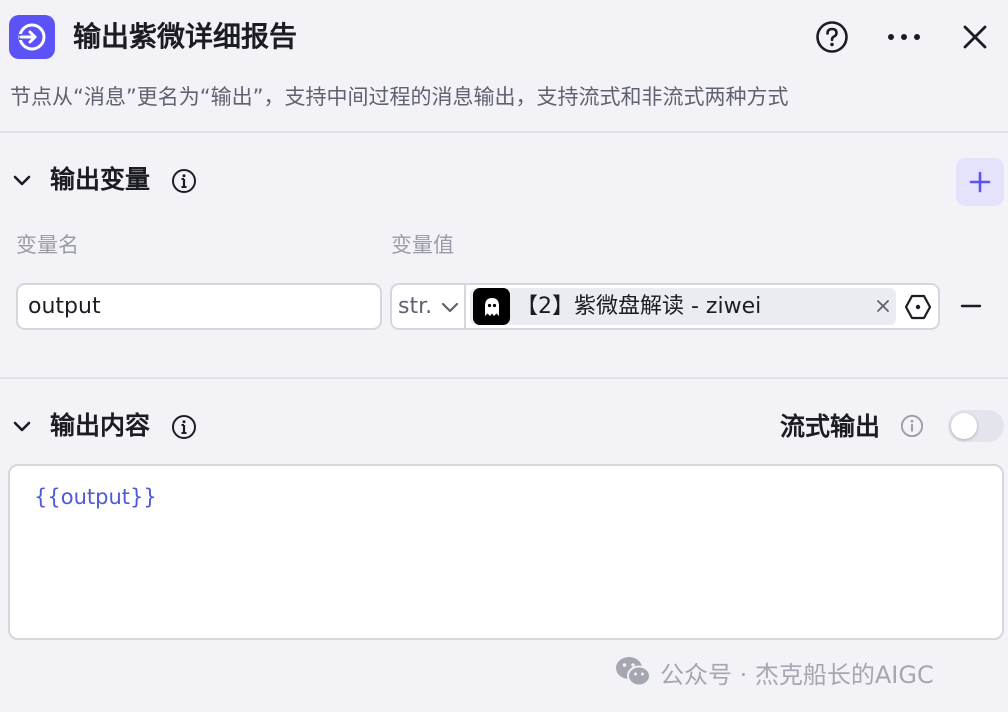  Describe the element at coordinates (918, 307) in the screenshot. I see `variable-picker-icon` at that location.